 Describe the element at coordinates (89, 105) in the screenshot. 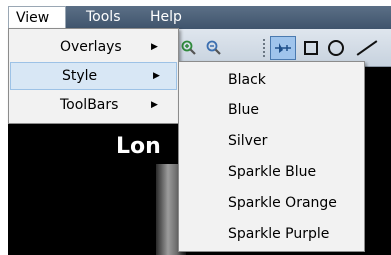

I see `menu-item-label: ToolBars` at that location.